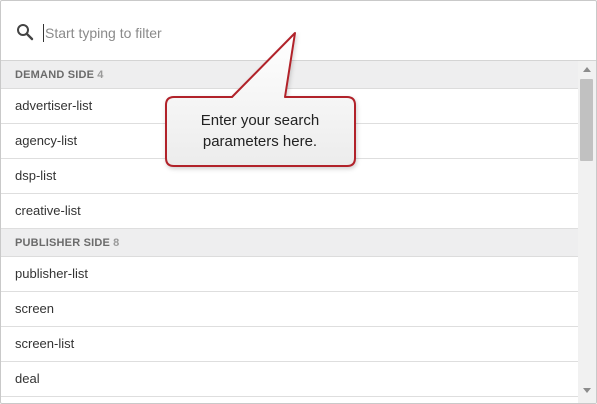 The image size is (597, 404). Describe the element at coordinates (260, 99) in the screenshot. I see `callout-tooltip` at that location.